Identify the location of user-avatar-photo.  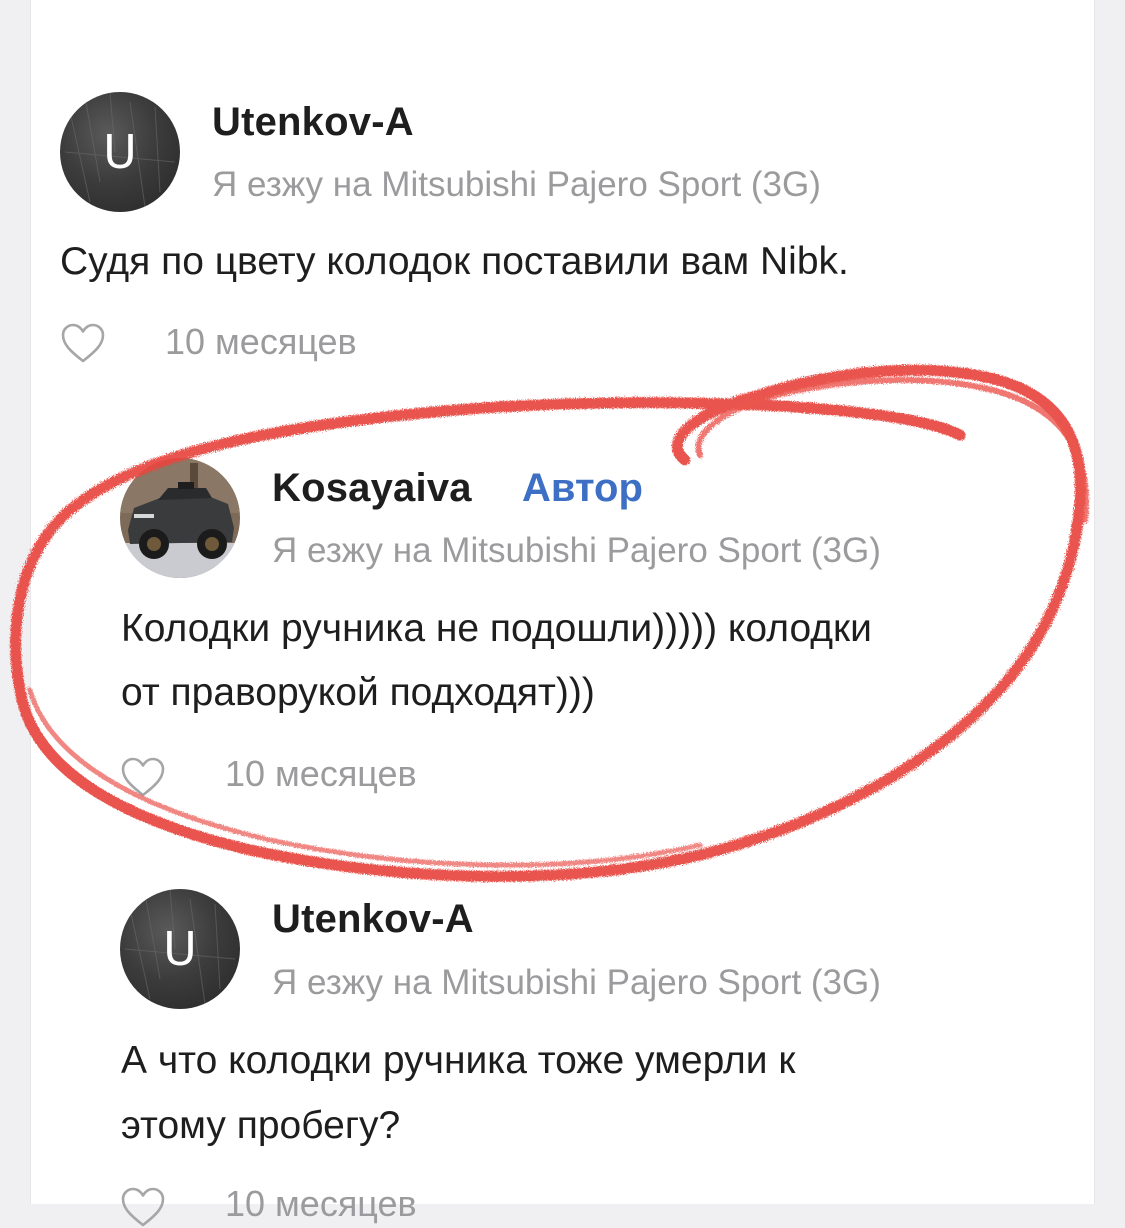
(180, 518).